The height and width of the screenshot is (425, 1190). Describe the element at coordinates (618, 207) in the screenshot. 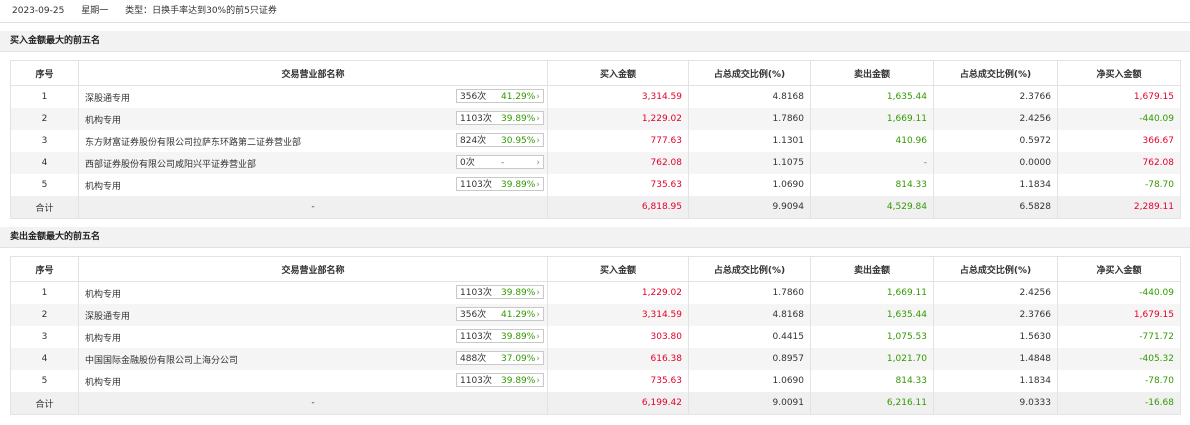

I see `total-buy-amount: 6,818.95` at that location.